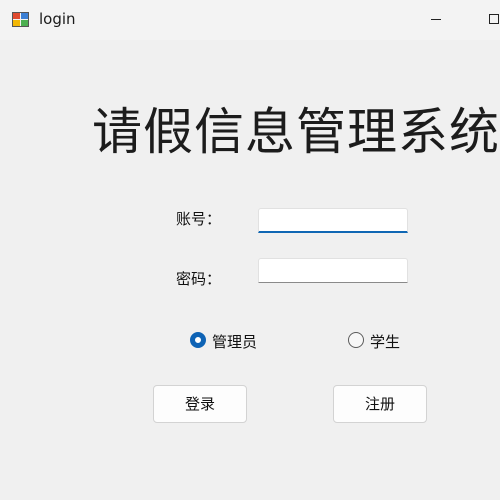  I want to click on radio-unchecked-icon, so click(356, 340).